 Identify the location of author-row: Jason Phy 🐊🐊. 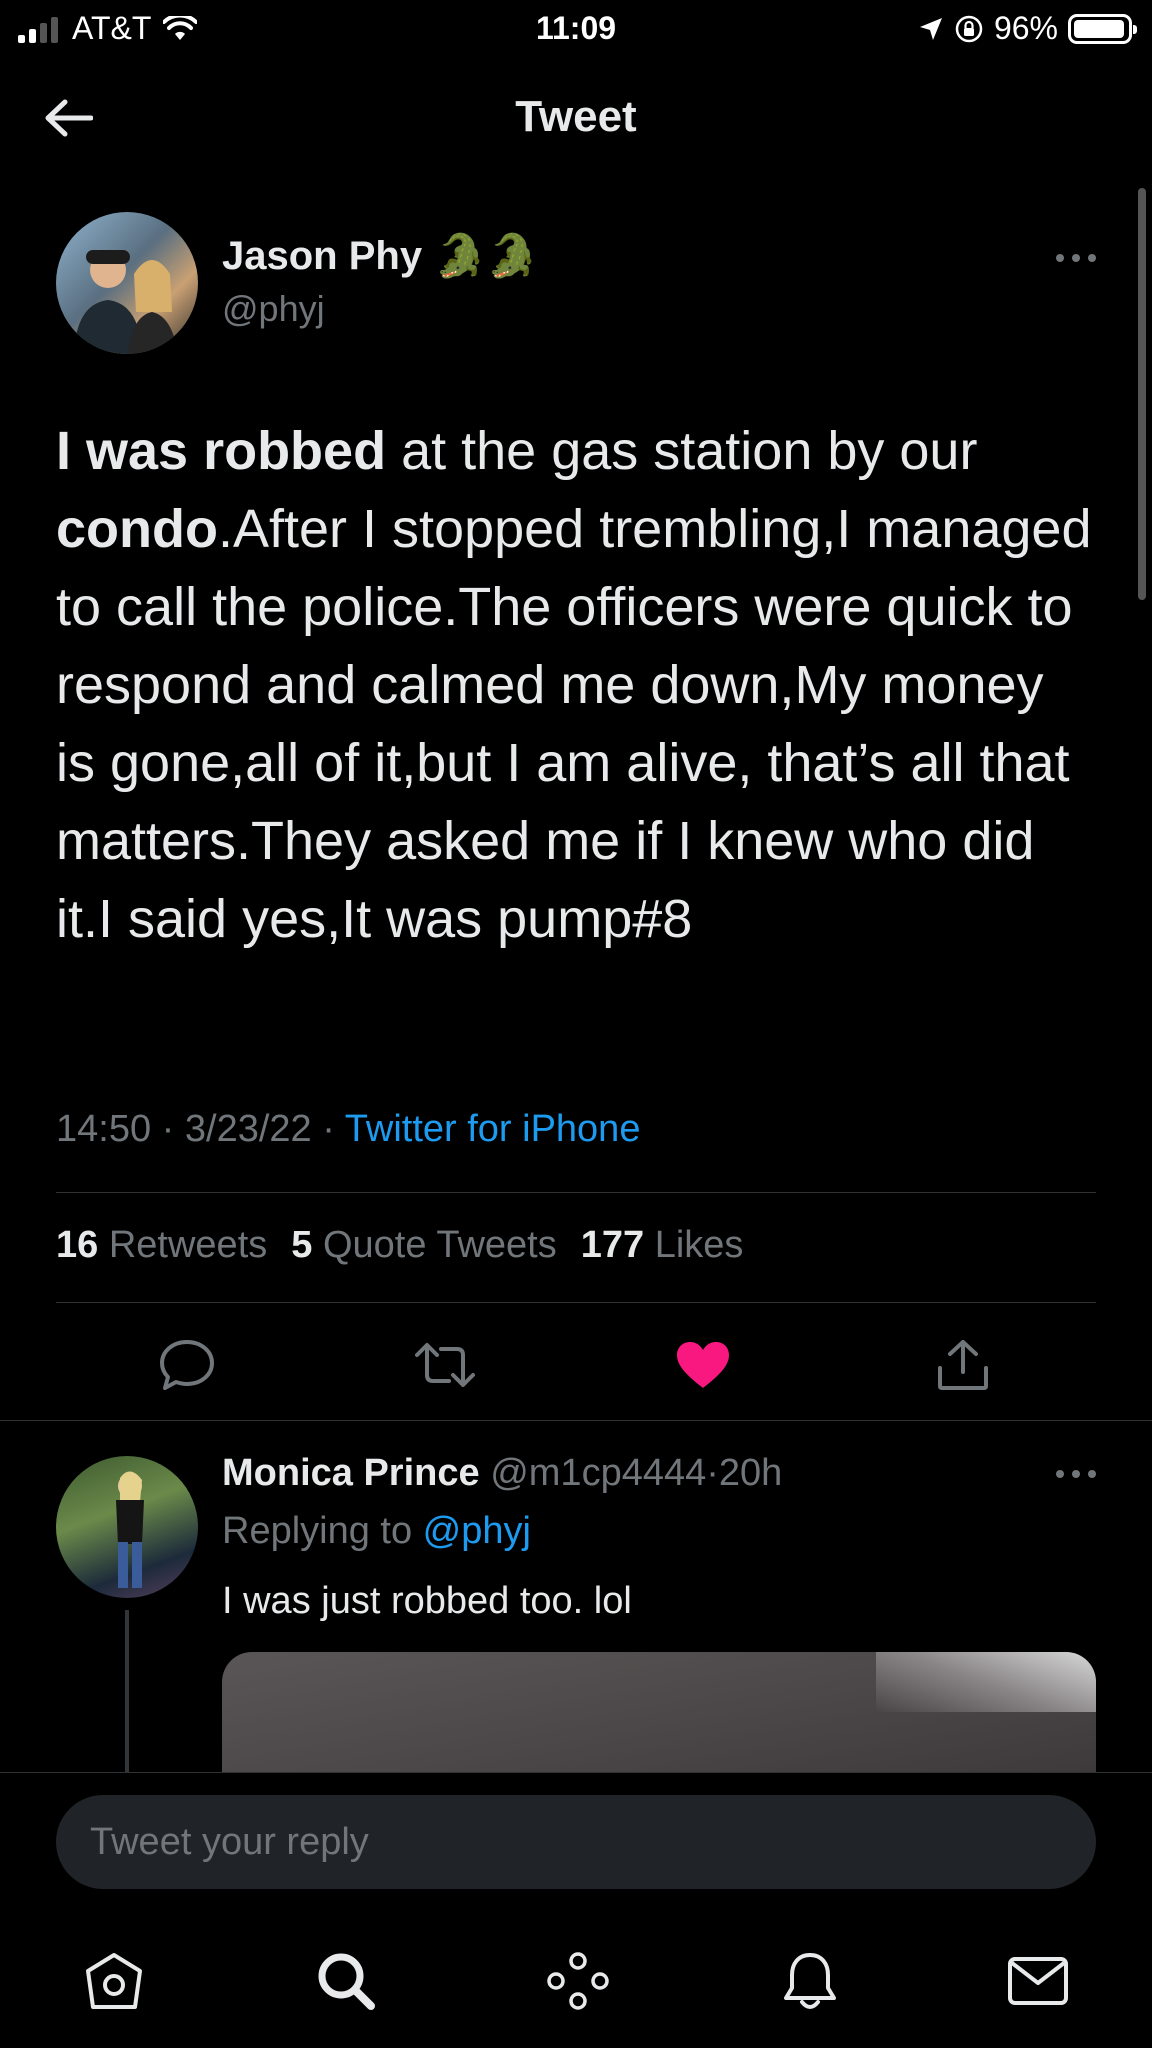
(380, 256).